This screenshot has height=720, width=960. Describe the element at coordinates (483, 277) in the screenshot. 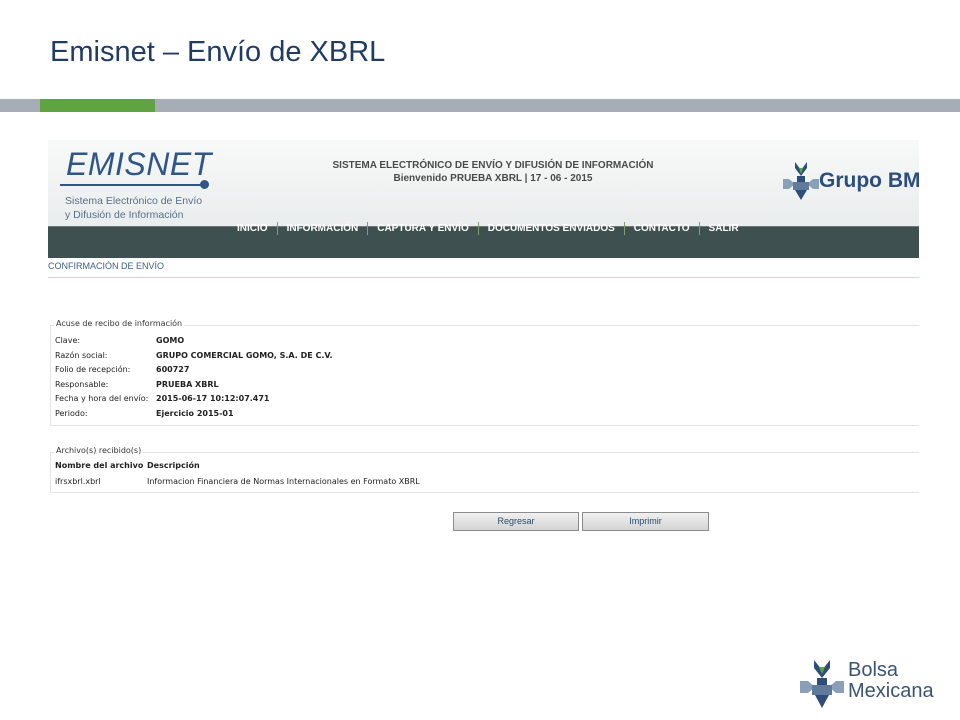

I see `breadcrumb-divider` at that location.